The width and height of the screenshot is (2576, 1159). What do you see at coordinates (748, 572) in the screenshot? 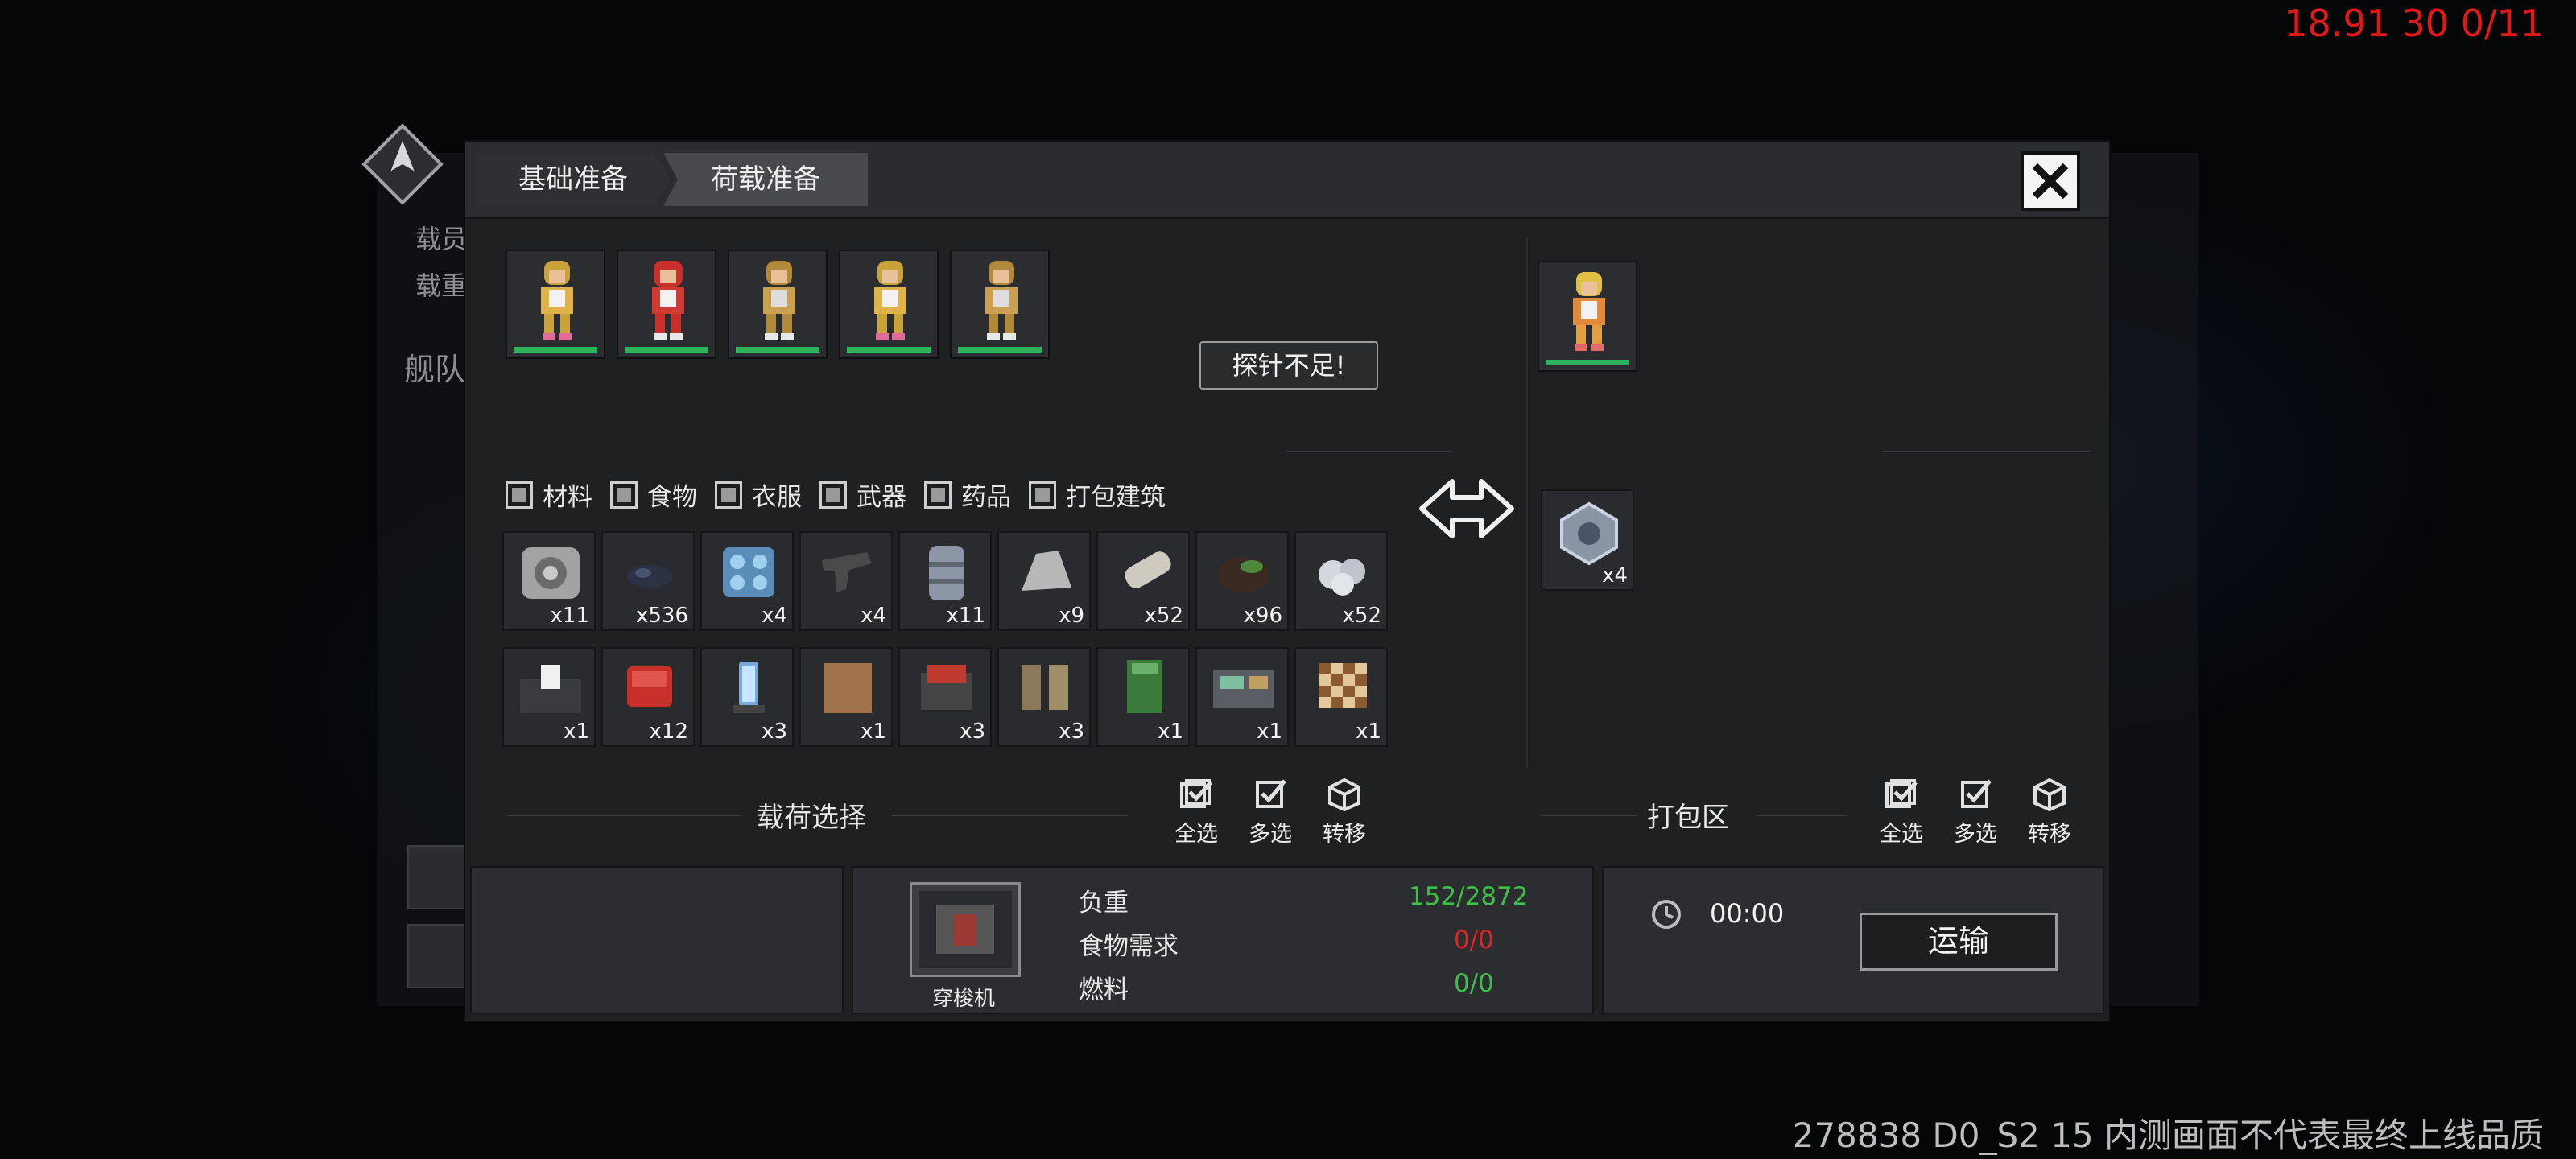
I see `solar-panel-icon` at bounding box center [748, 572].